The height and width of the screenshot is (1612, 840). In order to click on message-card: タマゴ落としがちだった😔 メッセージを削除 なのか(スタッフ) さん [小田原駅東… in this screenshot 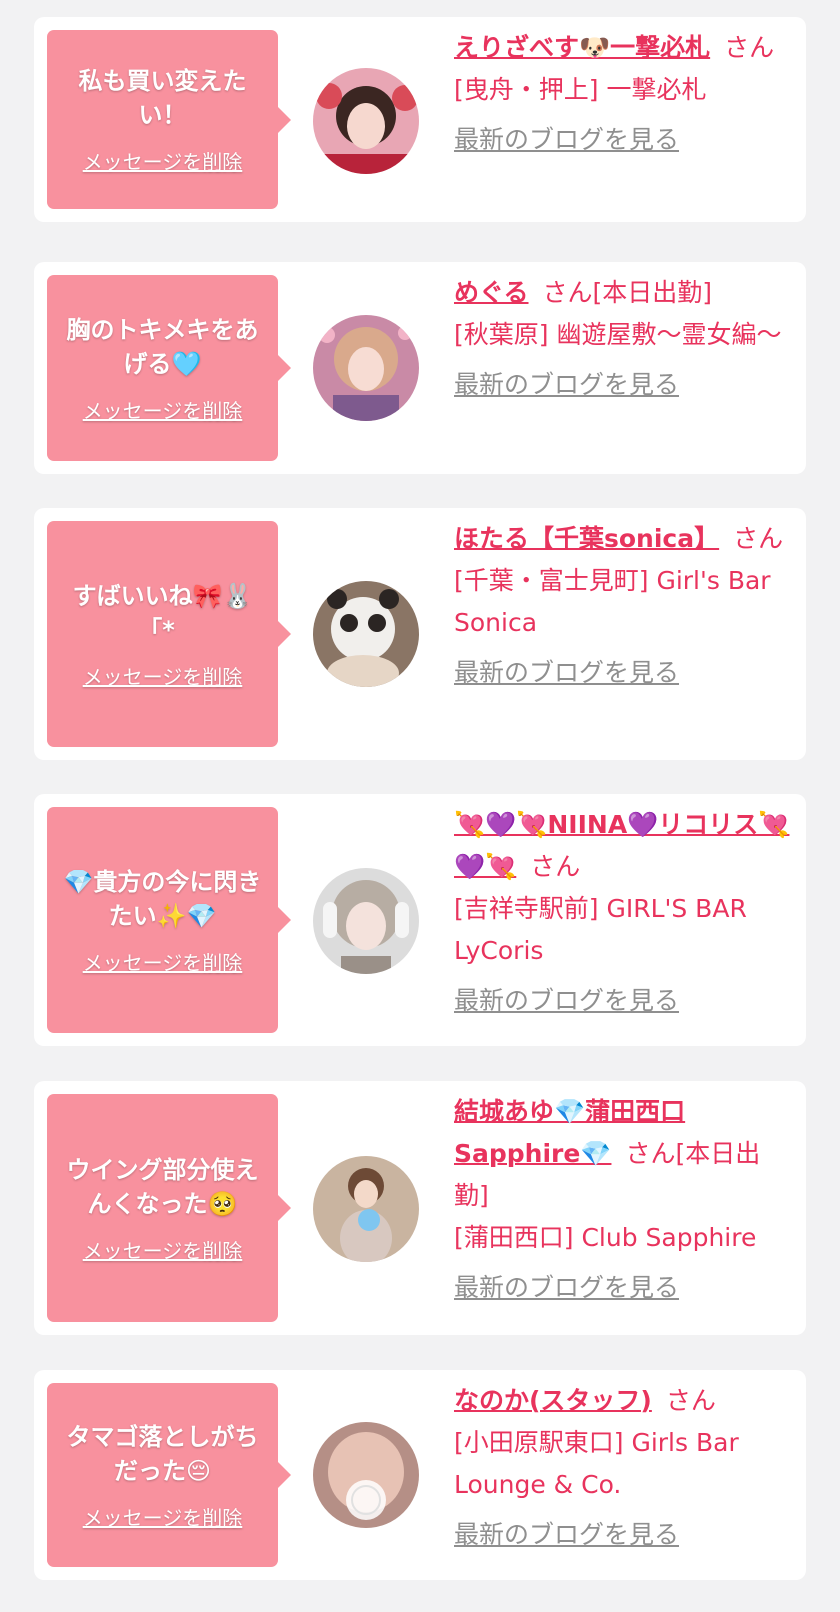, I will do `click(420, 1475)`.